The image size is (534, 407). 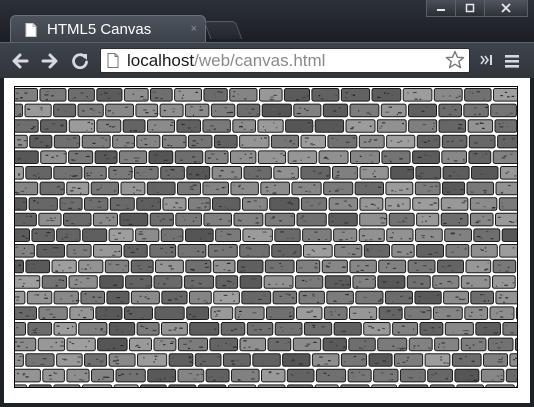 I want to click on close-icon, so click(x=506, y=8).